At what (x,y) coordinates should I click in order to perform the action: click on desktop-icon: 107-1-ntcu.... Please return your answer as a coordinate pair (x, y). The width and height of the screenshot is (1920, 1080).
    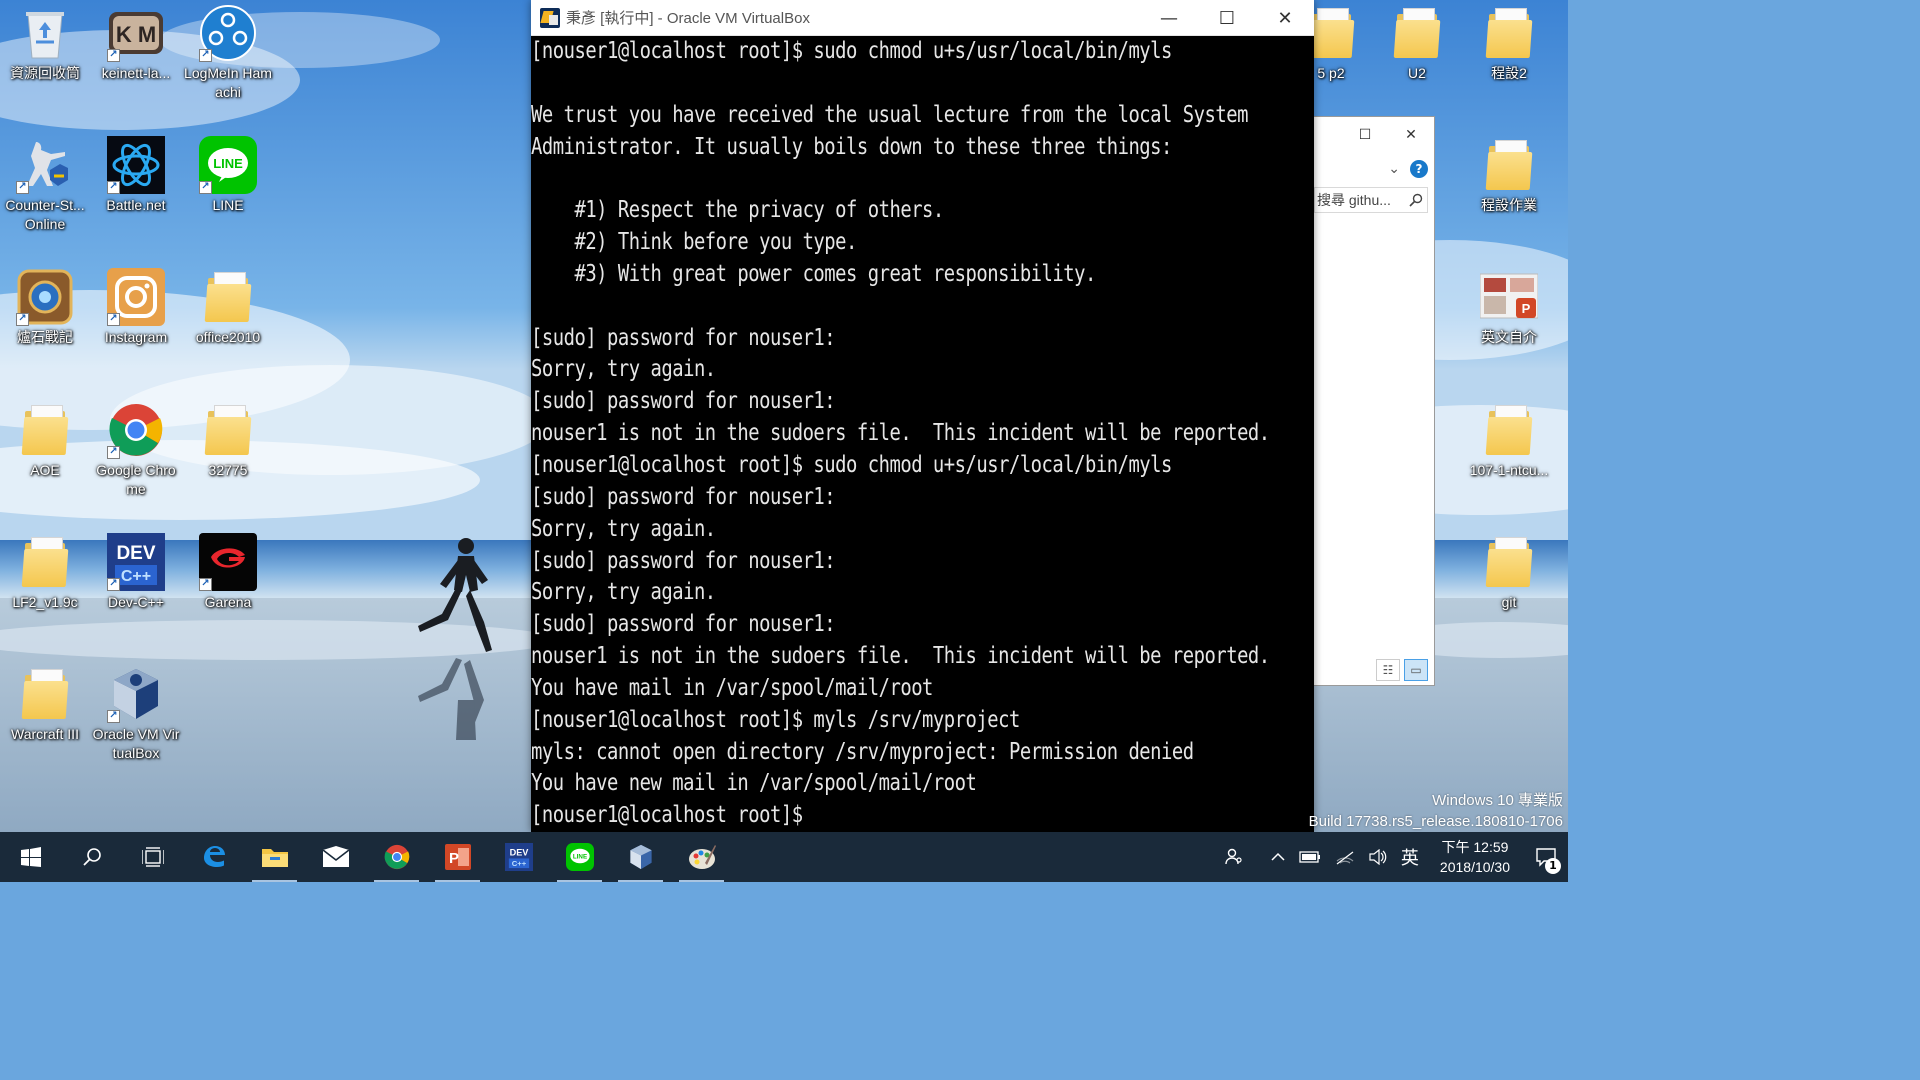
    Looking at the image, I should click on (1509, 440).